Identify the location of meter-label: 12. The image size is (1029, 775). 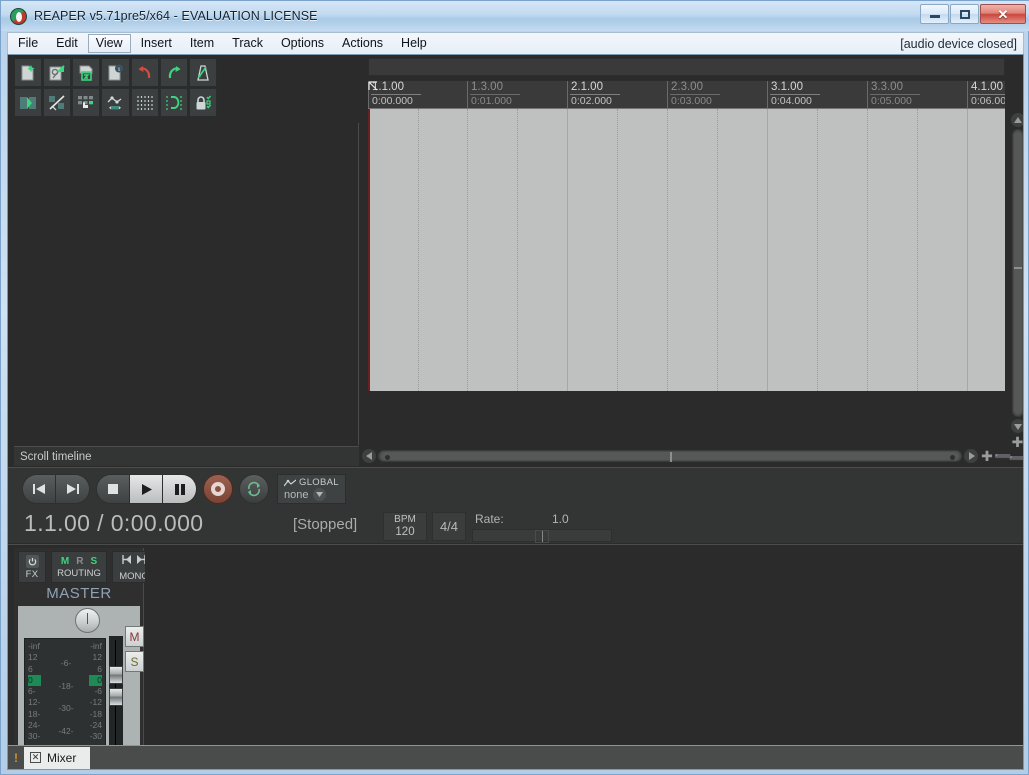
(97, 657).